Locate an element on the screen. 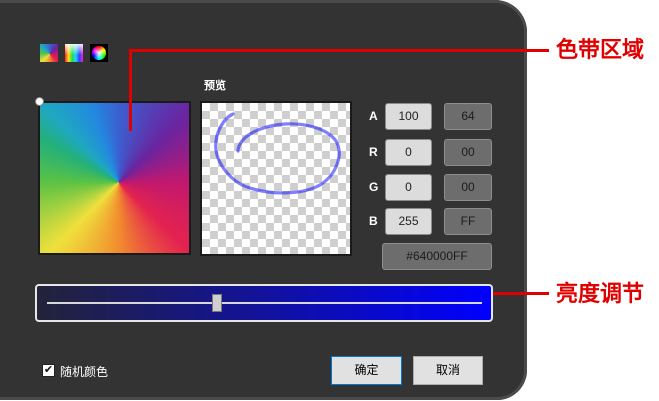 Image resolution: width=659 pixels, height=401 pixels. channel-row-green: G 0 00 is located at coordinates (430, 187).